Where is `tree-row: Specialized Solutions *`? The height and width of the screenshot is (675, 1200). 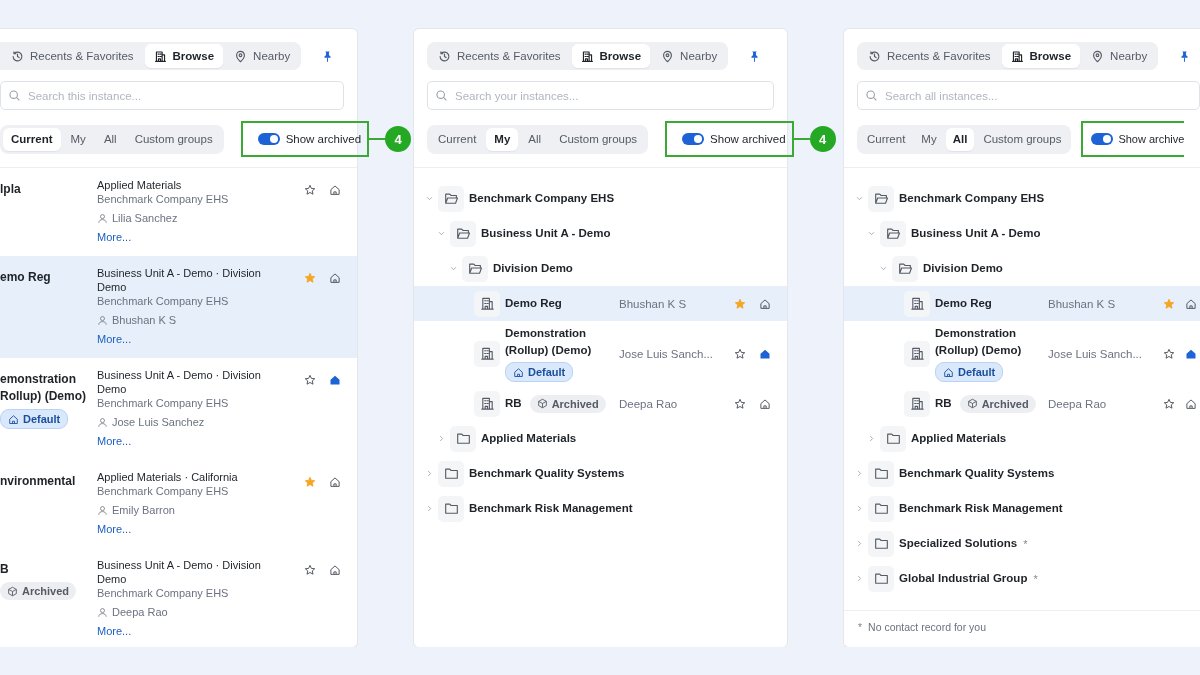
tree-row: Specialized Solutions * is located at coordinates (1022, 543).